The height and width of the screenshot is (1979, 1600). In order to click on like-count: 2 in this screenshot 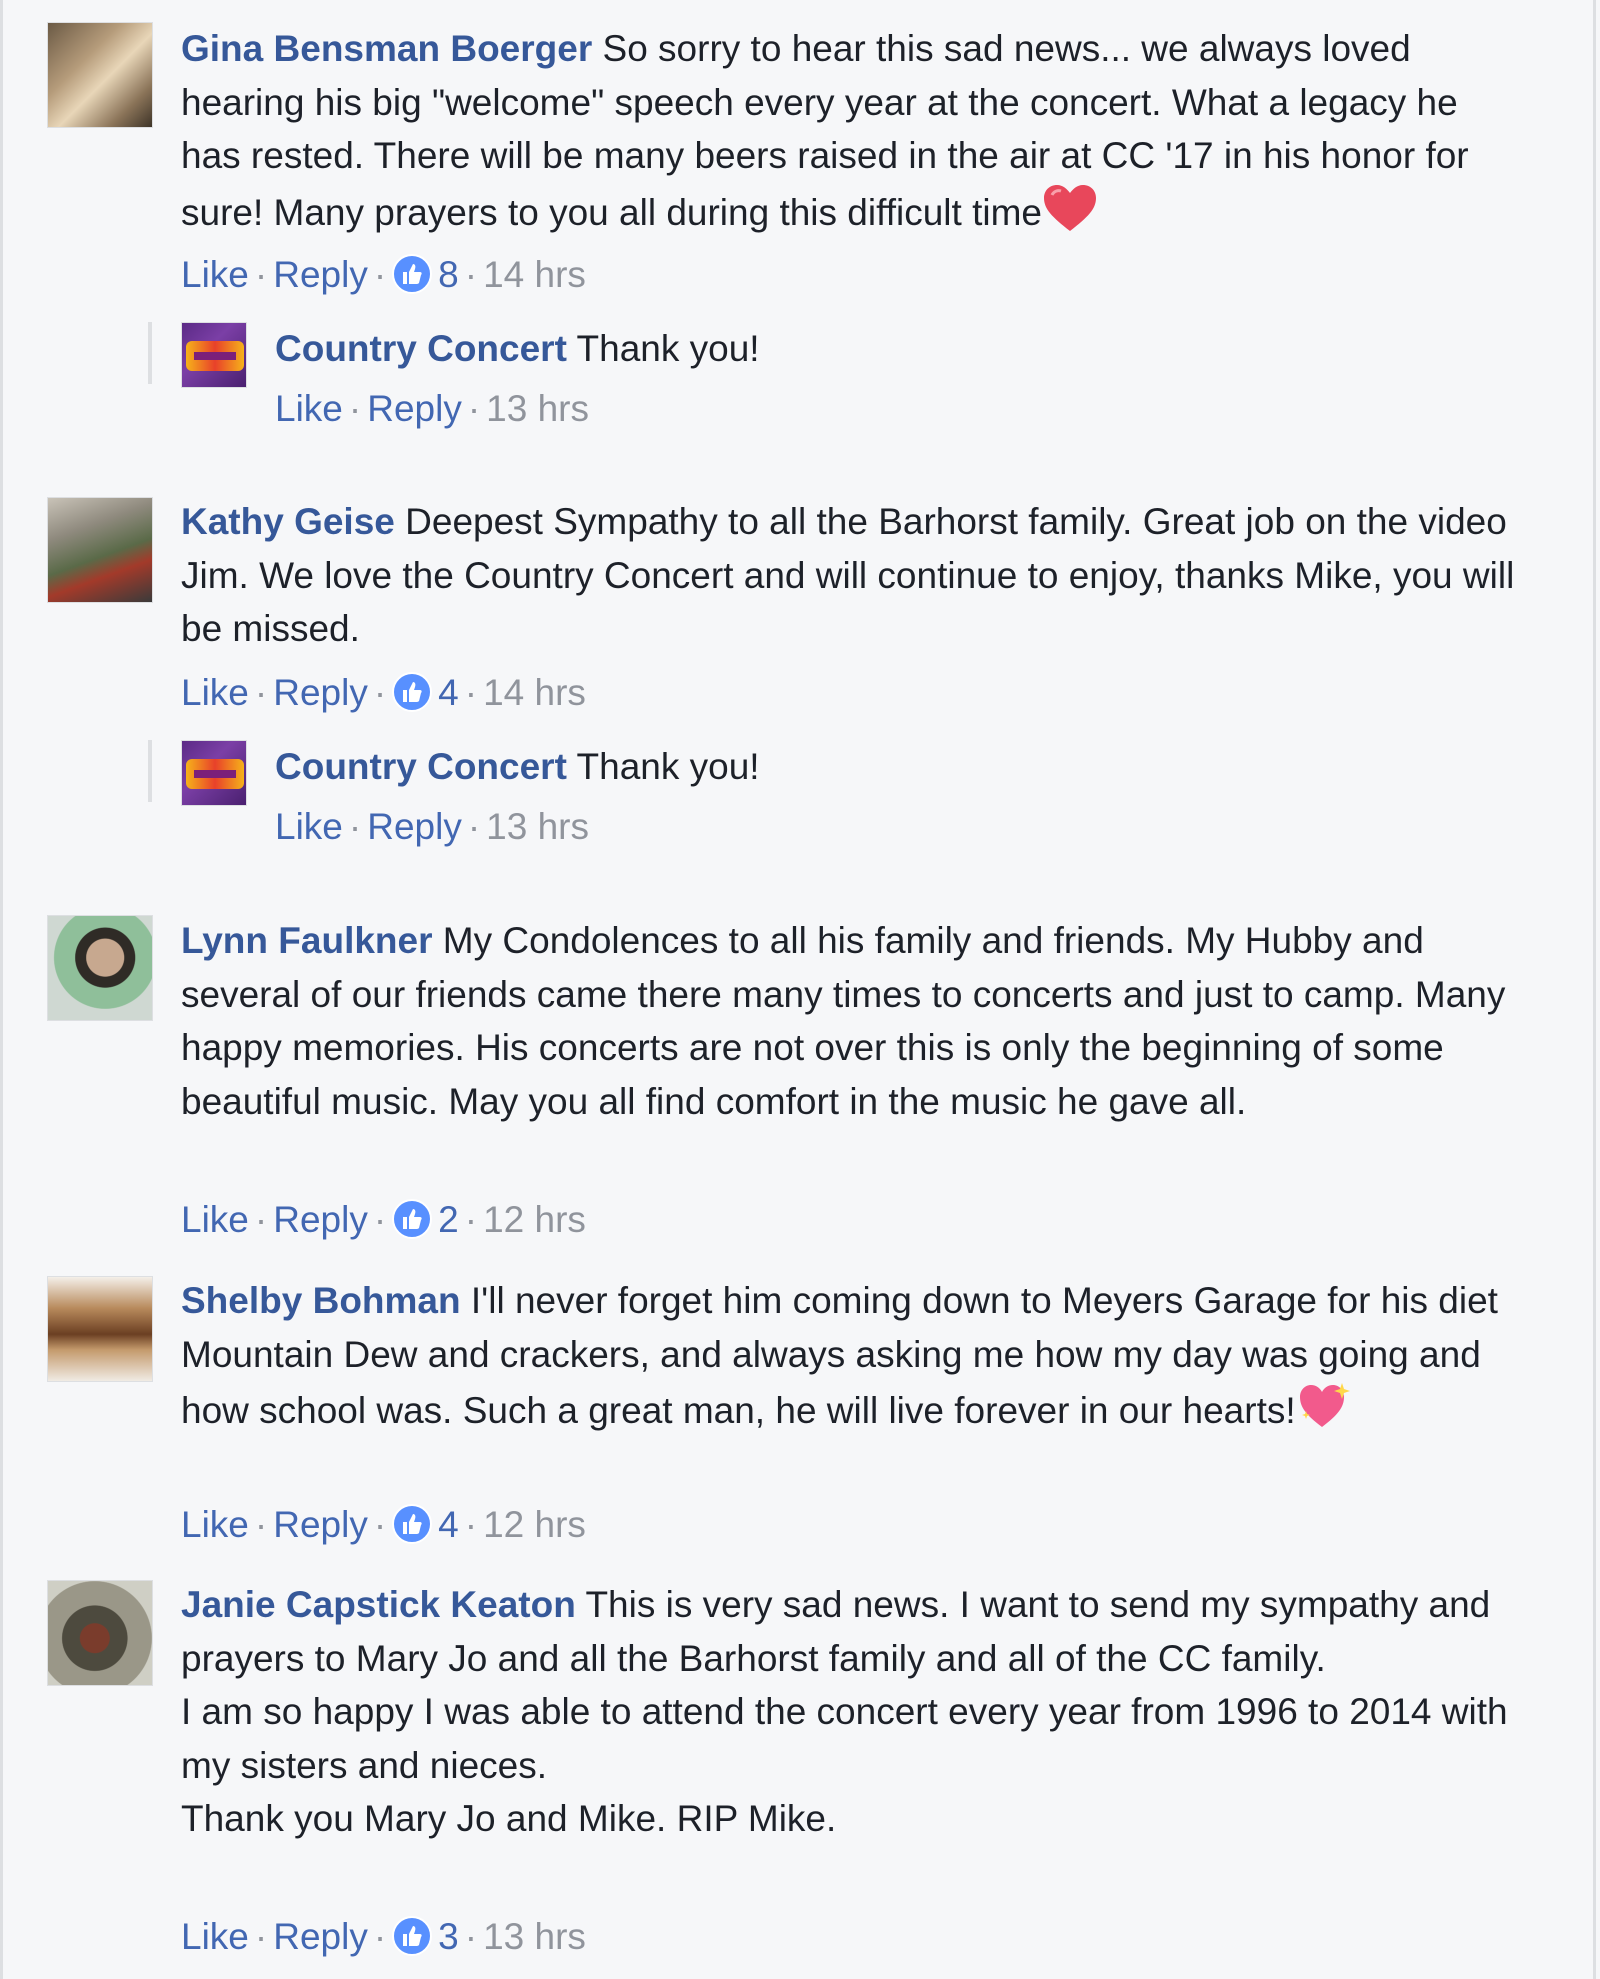, I will do `click(448, 1219)`.